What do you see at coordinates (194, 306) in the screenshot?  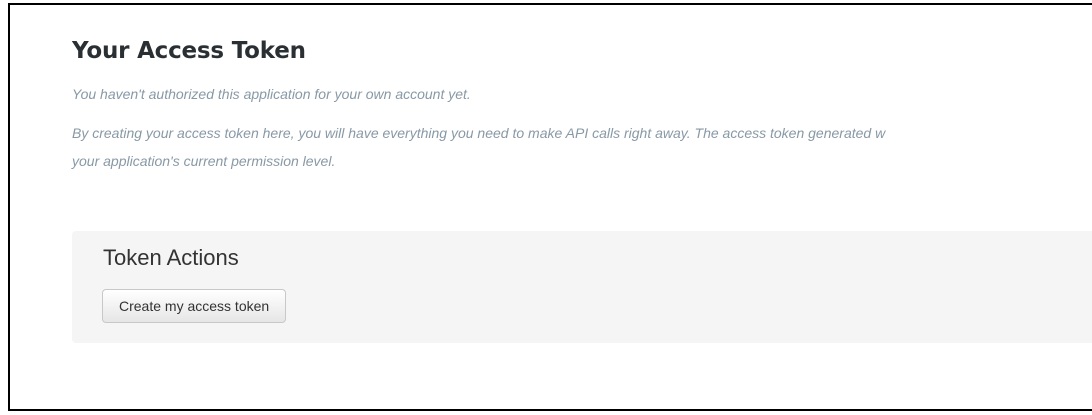 I see `create-access-token-button: Create my access token` at bounding box center [194, 306].